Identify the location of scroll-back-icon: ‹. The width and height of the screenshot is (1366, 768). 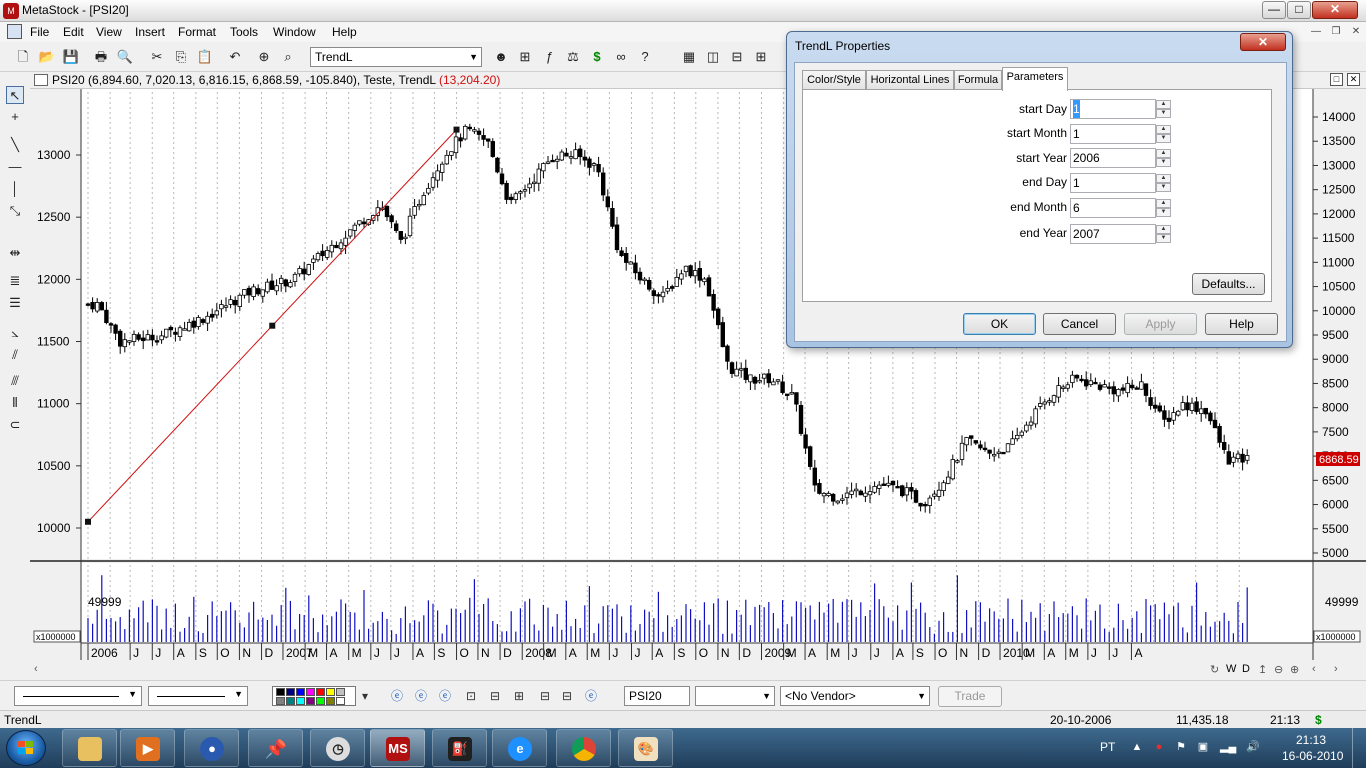
(1314, 669).